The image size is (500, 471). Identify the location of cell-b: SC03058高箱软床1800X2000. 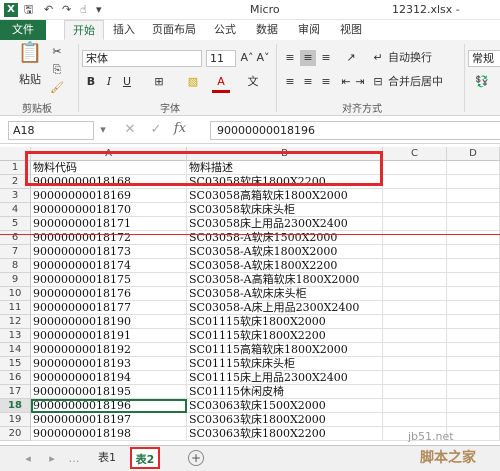
(285, 196).